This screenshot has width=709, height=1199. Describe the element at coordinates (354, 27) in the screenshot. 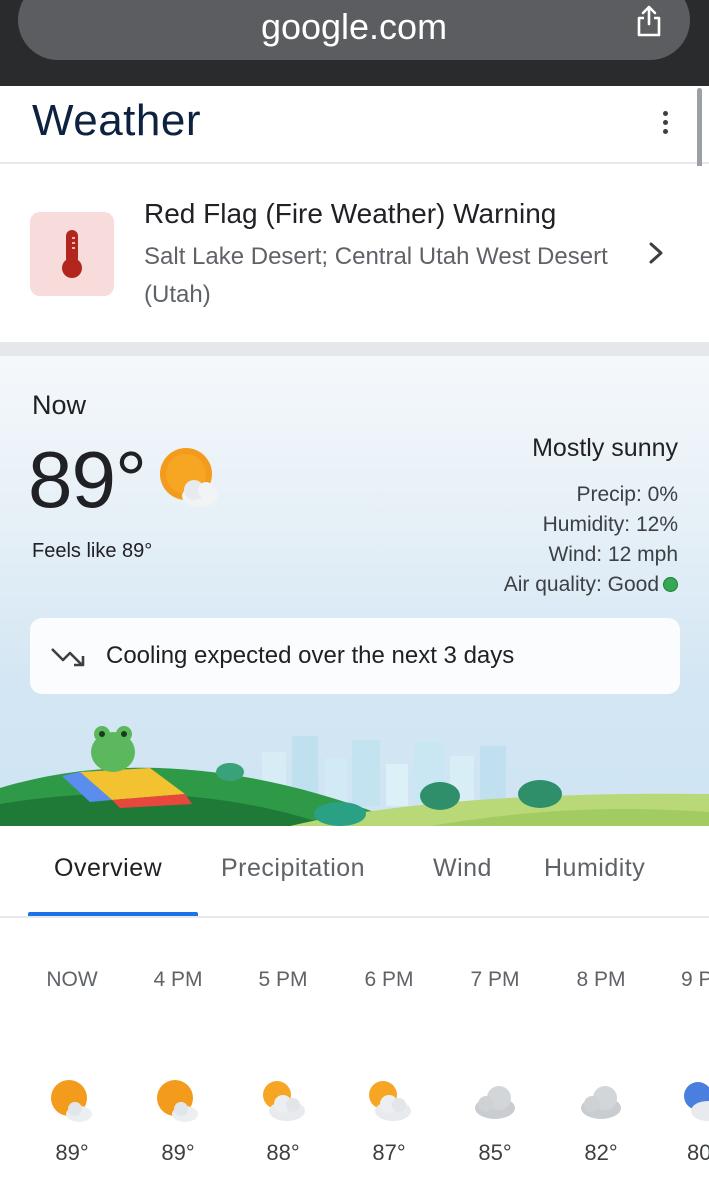

I see `url-text: google.com` at that location.